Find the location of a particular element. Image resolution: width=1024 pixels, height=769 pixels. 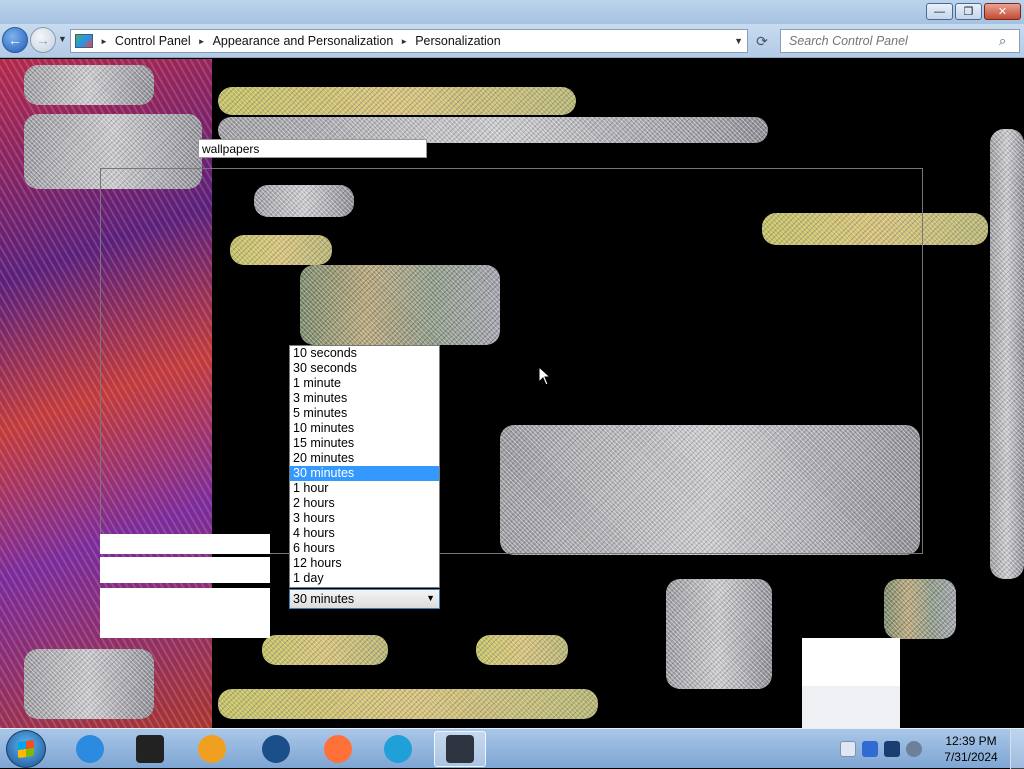

clock-date: 7/31/2024 is located at coordinates (971, 757).